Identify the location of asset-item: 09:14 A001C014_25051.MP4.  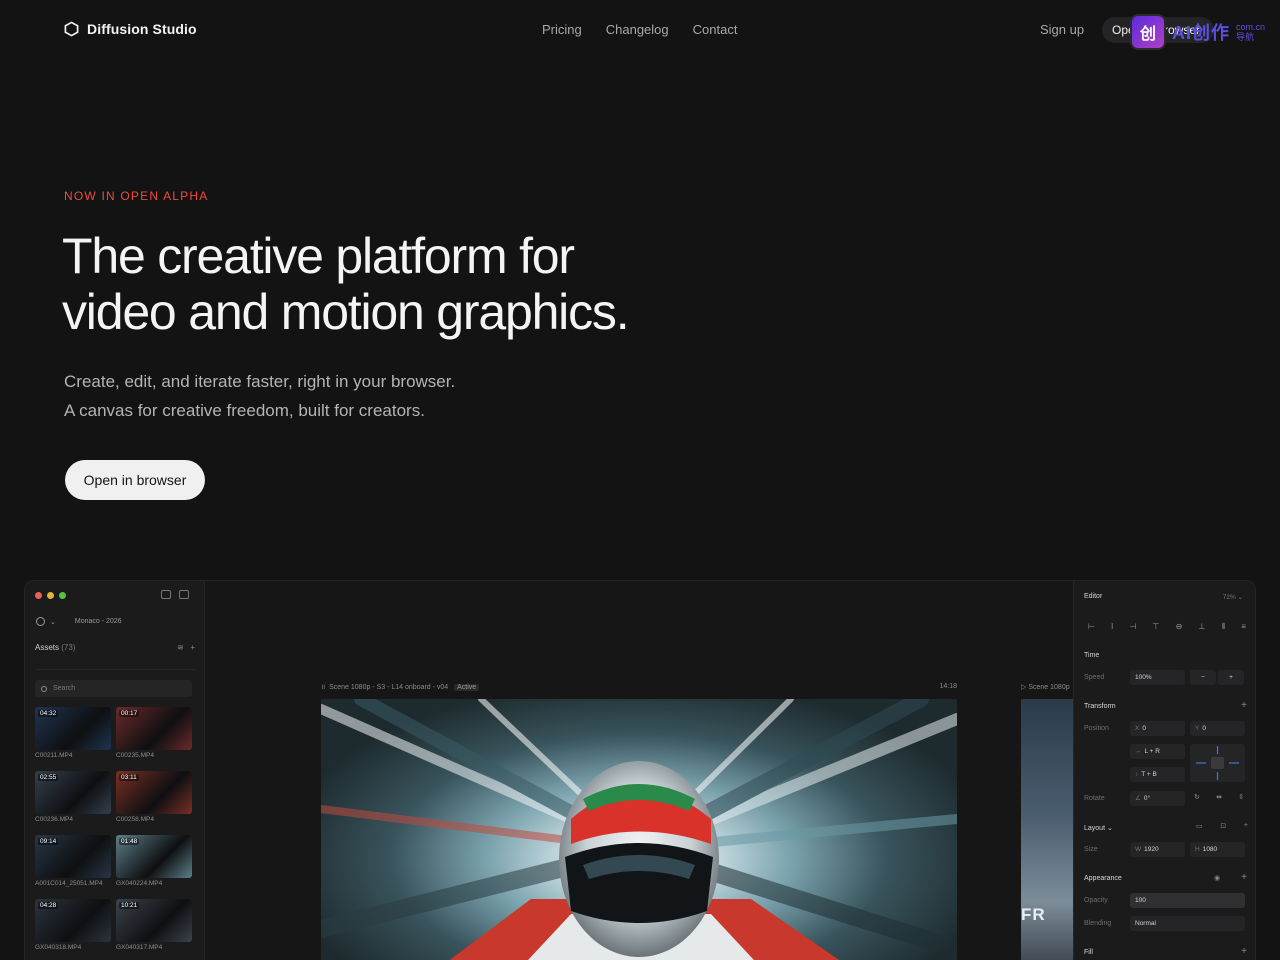
(73, 861).